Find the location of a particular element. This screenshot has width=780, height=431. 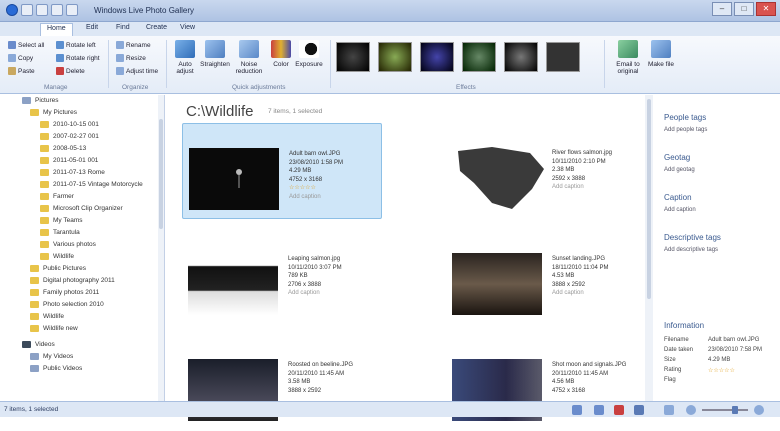

nav-public-pictures: Public Pictures is located at coordinates (58, 268).